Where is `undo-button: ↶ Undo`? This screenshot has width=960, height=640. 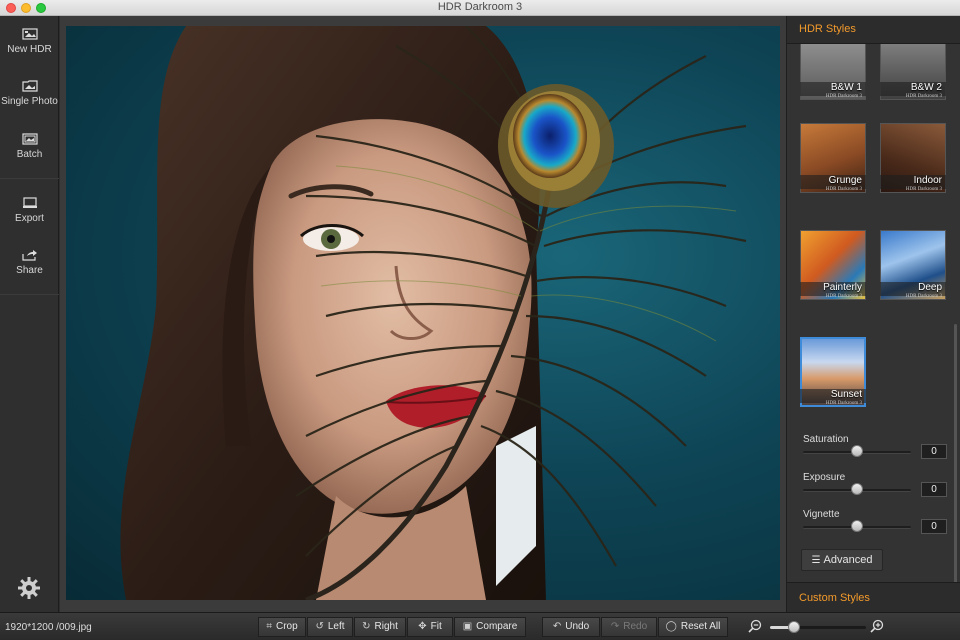
undo-button: ↶ Undo is located at coordinates (571, 627).